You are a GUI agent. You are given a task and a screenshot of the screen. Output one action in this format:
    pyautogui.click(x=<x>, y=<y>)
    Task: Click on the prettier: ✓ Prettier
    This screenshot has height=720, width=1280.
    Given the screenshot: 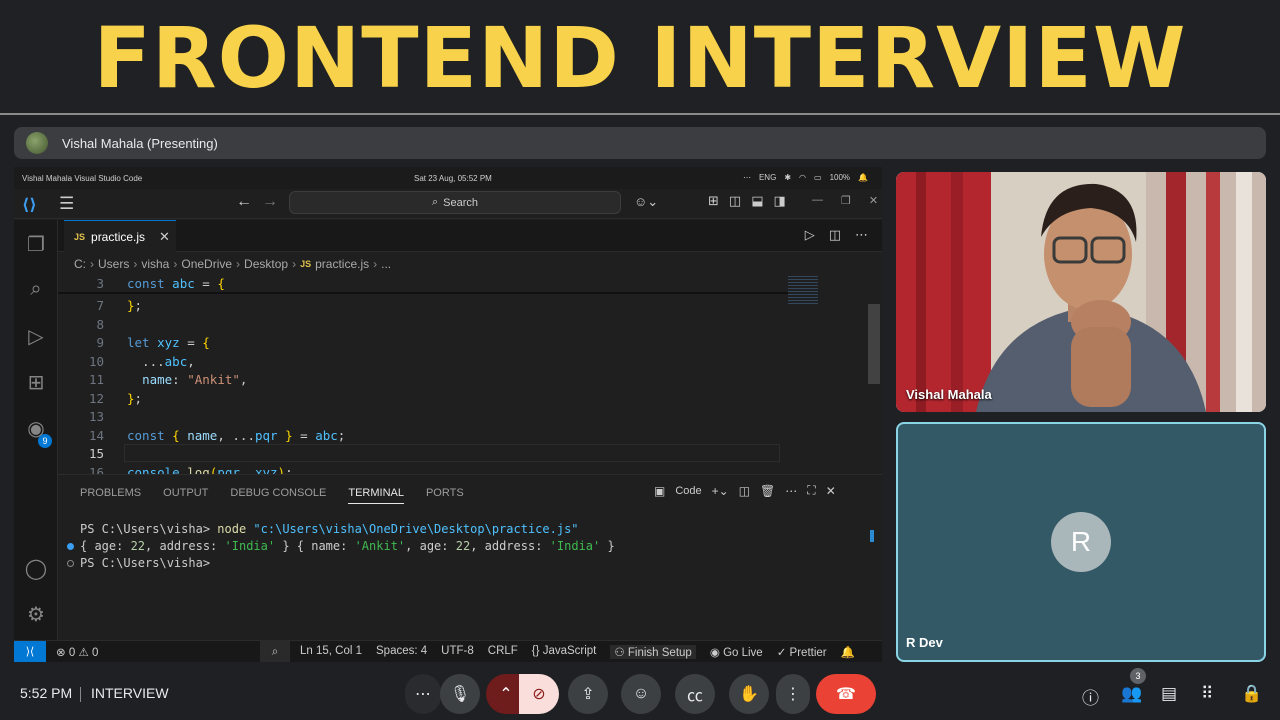 What is the action you would take?
    pyautogui.click(x=802, y=652)
    